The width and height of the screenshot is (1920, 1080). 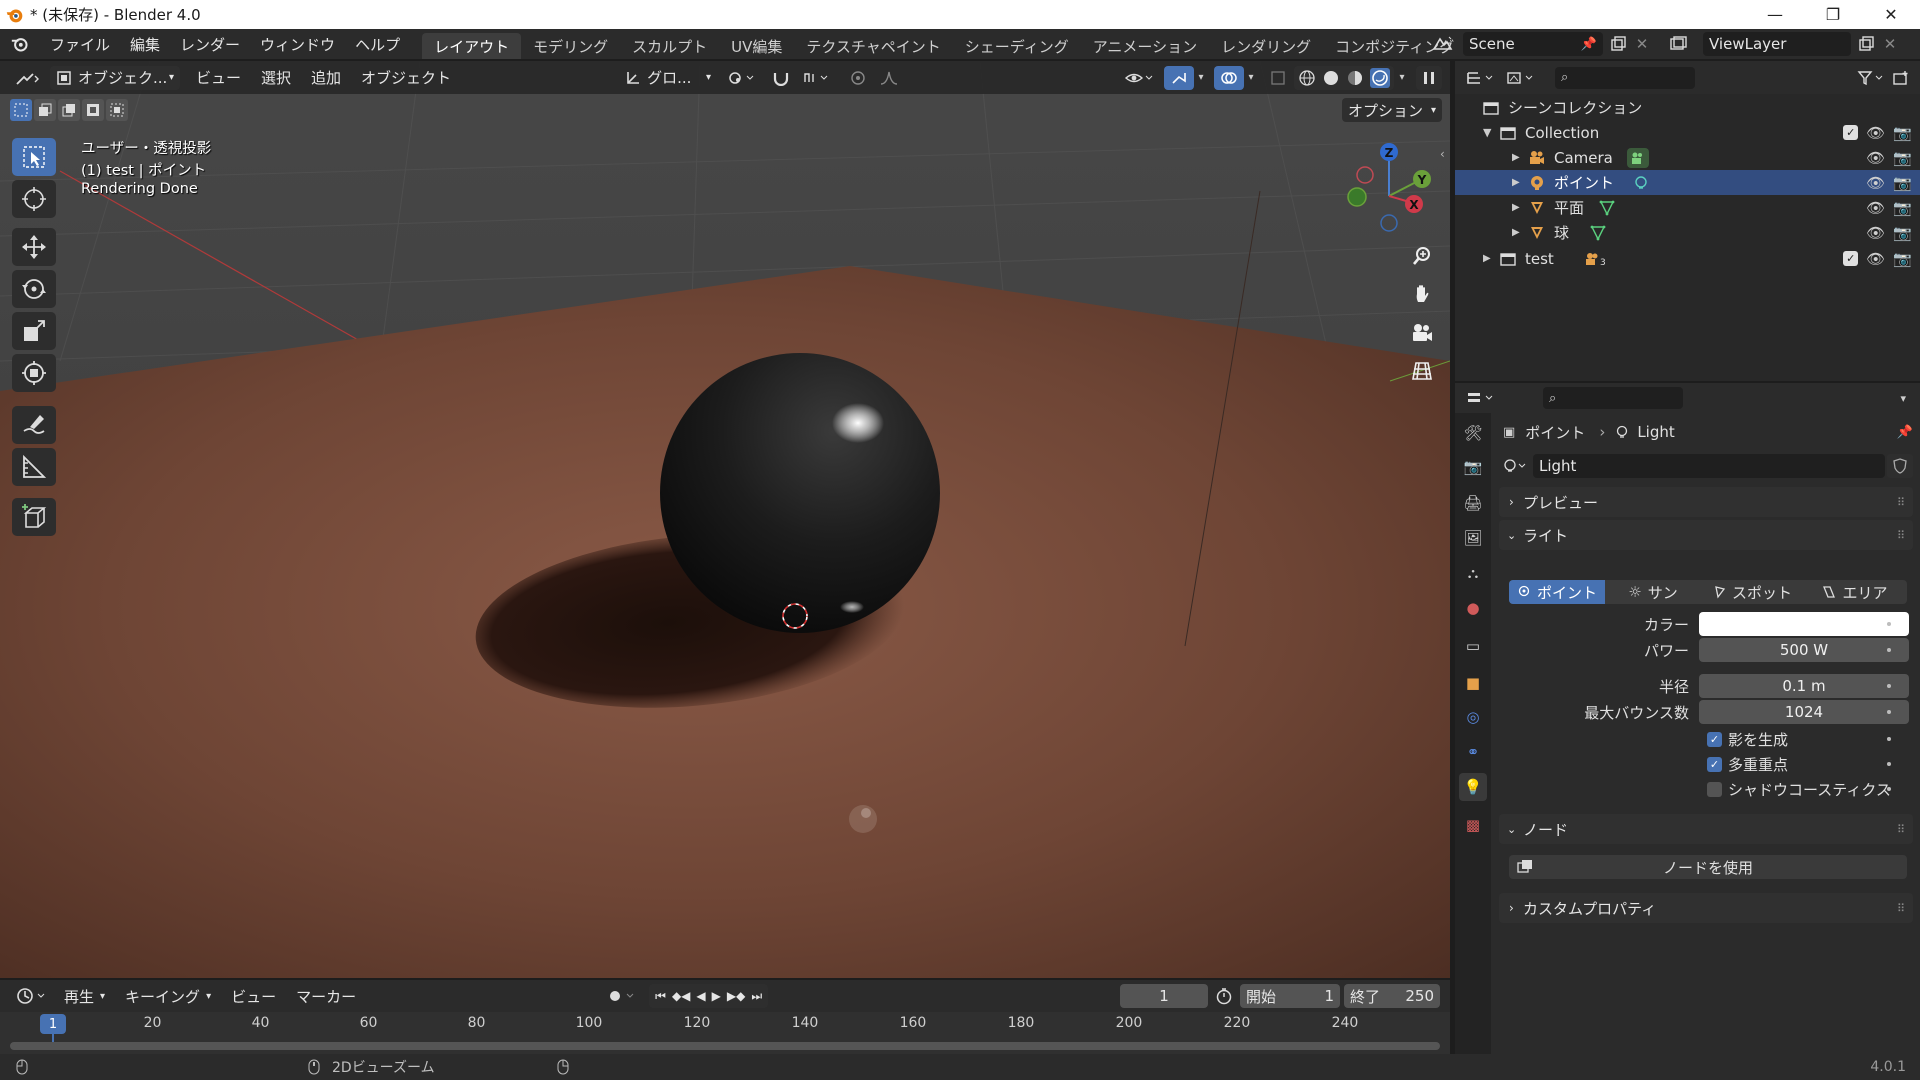 What do you see at coordinates (1422, 294) in the screenshot?
I see `pan-view-button` at bounding box center [1422, 294].